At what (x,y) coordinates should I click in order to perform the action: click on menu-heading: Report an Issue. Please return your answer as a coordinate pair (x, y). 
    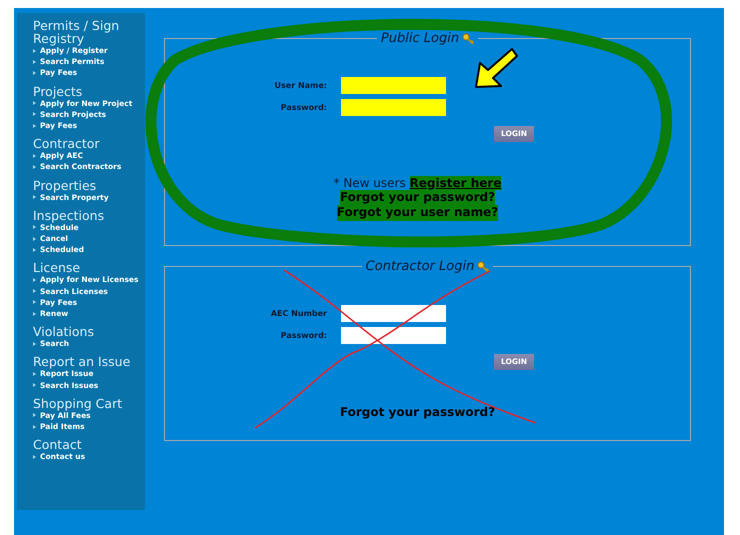
    Looking at the image, I should click on (82, 361).